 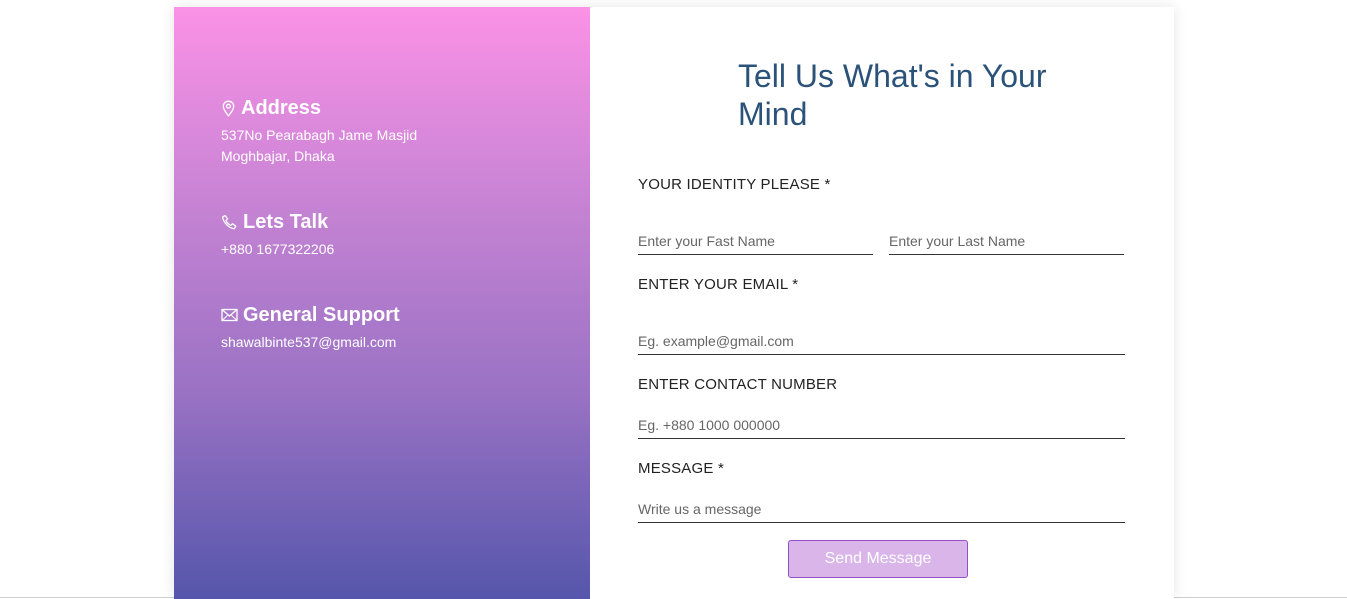 I want to click on address-heading-row: Address, so click(x=319, y=108).